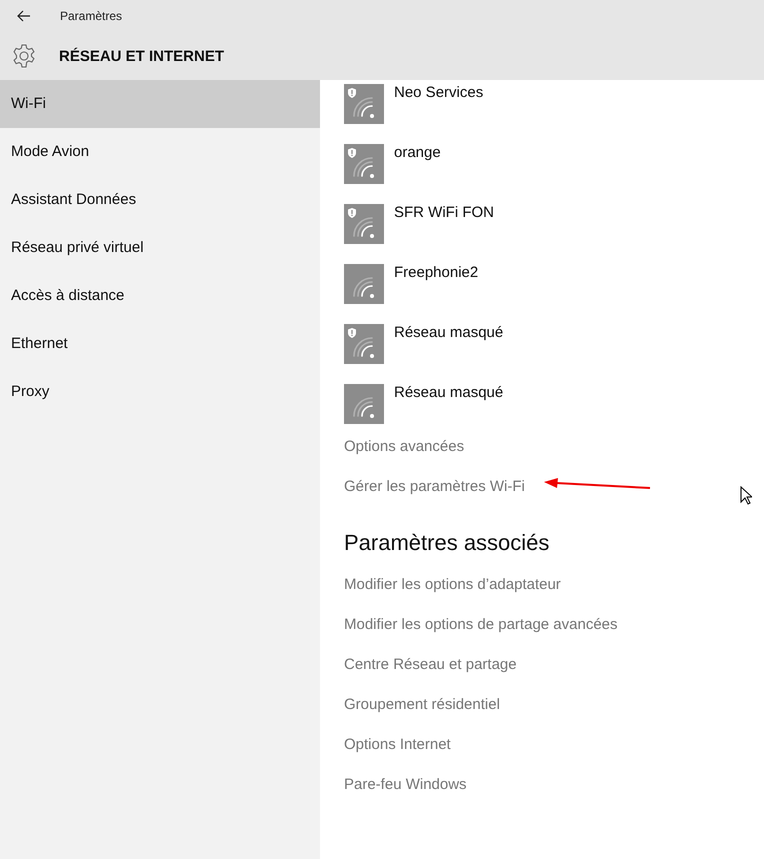  I want to click on settings-link: Modifier les options de partage avancées, so click(554, 625).